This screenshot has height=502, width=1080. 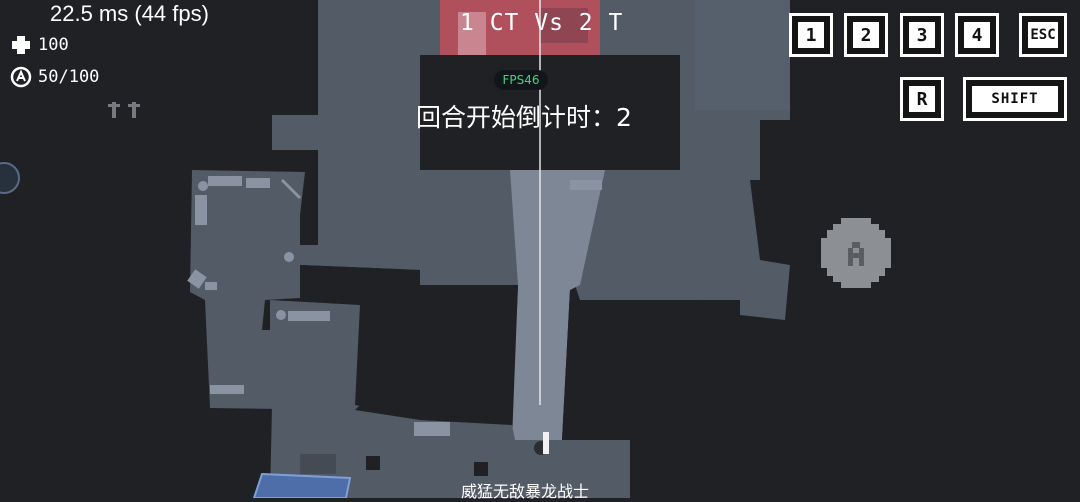 I want to click on reload-button: R, so click(x=922, y=99).